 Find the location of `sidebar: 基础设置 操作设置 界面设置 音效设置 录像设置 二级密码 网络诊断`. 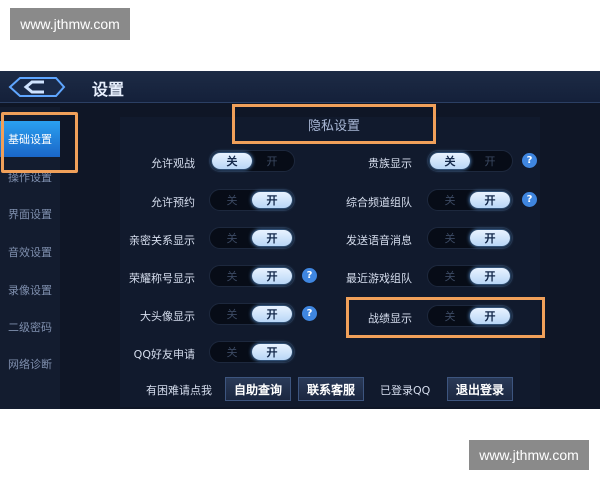

sidebar: 基础设置 操作设置 界面设置 音效设置 录像设置 二级密码 网络诊断 is located at coordinates (30, 258).